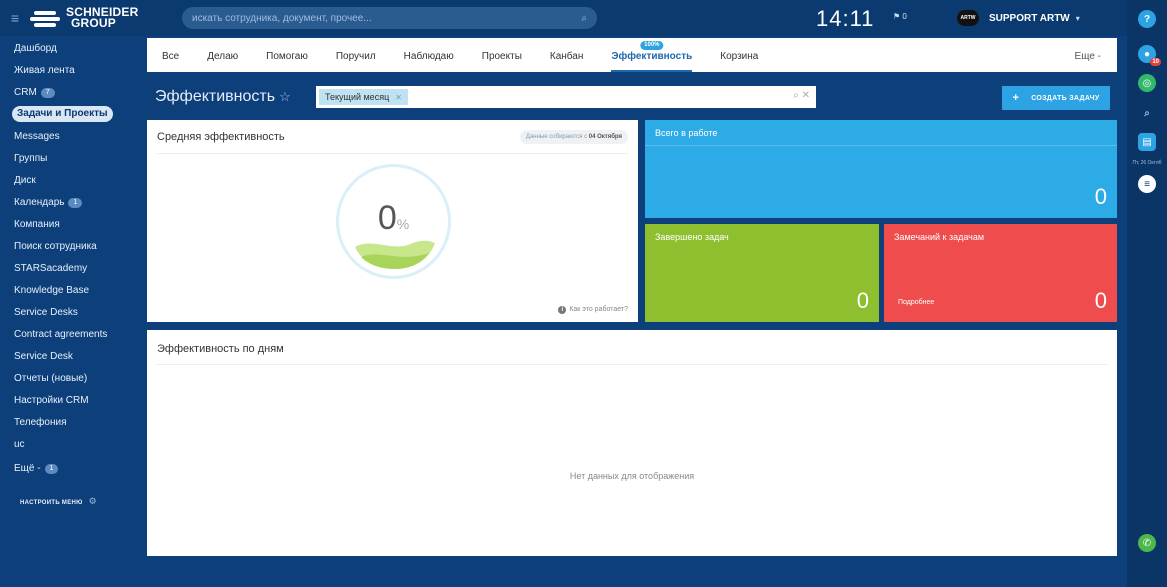 This screenshot has height=587, width=1167. I want to click on sidebar-item-more: Ещё -1, so click(36, 469).